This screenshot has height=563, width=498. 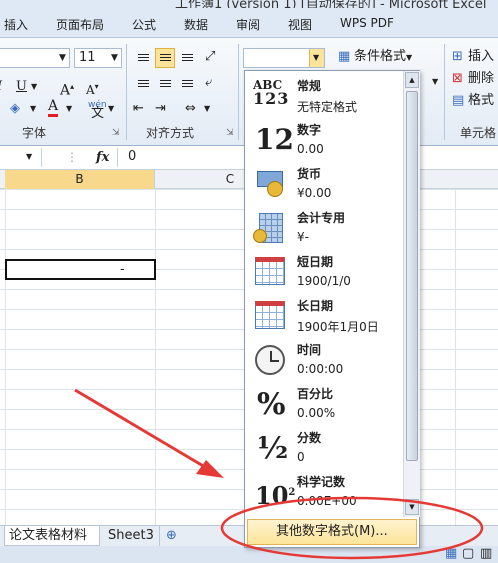 I want to click on annotation-arrow, so click(x=142, y=430).